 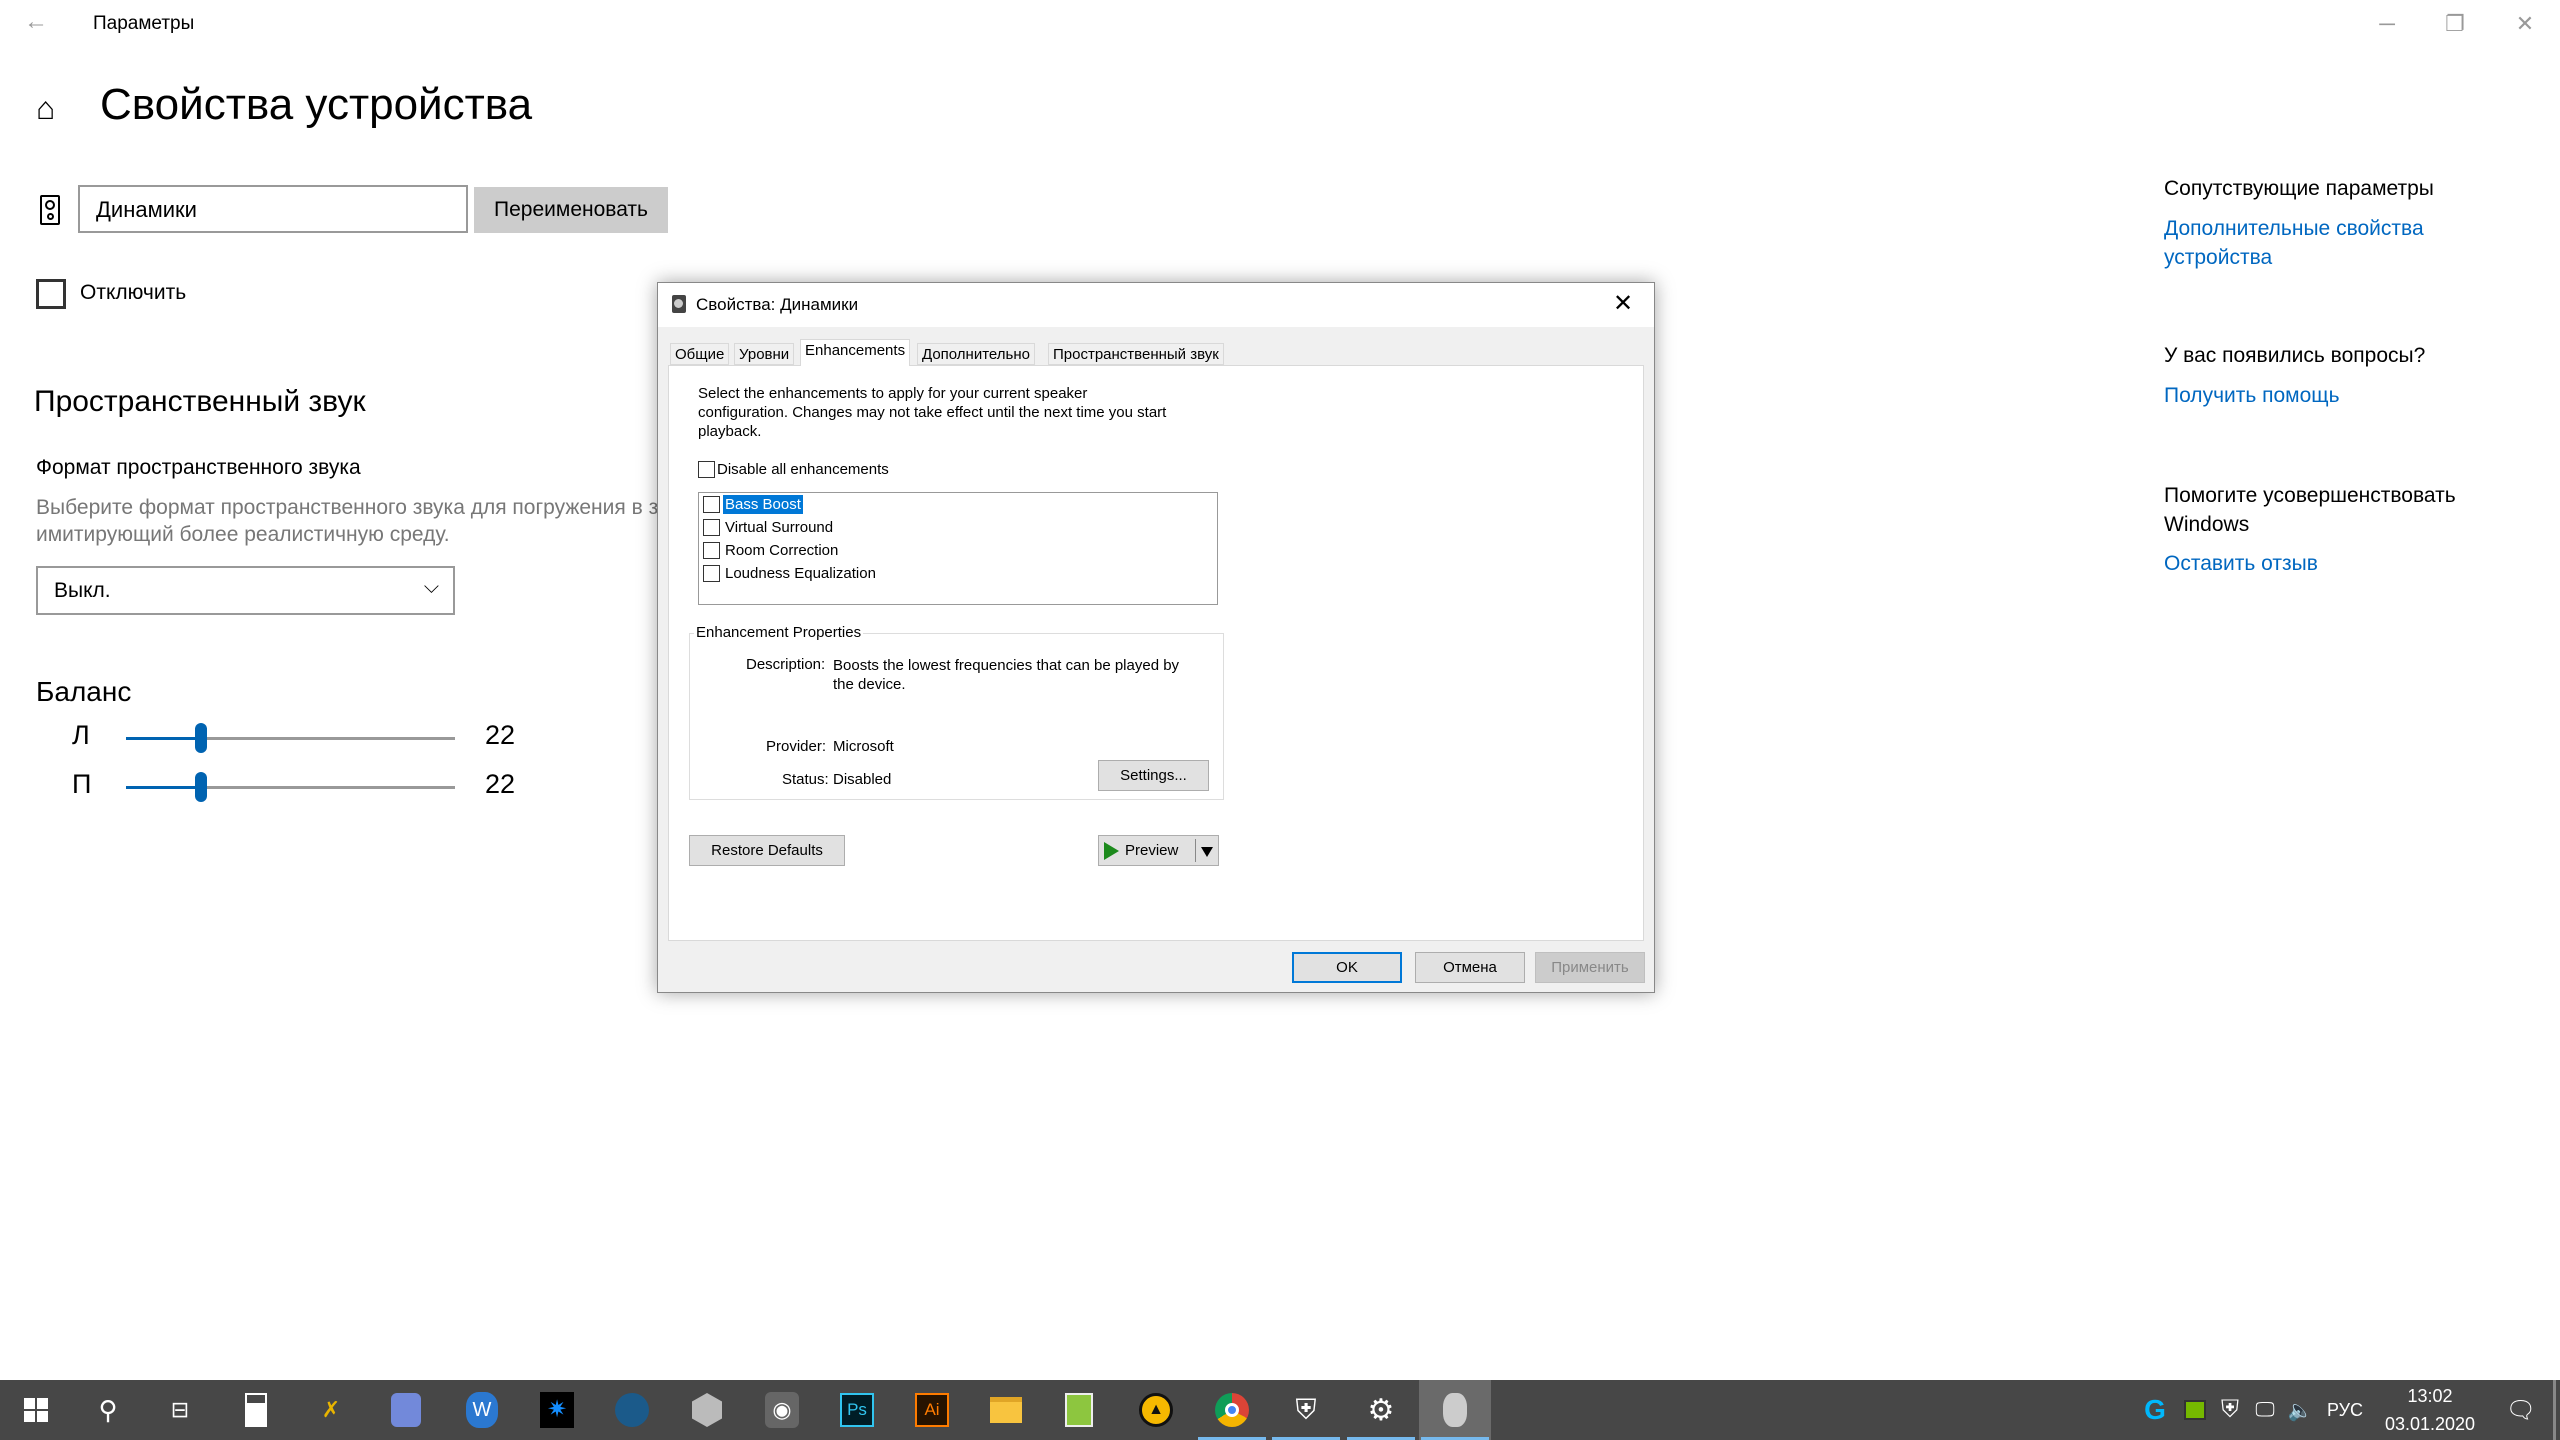 I want to click on bass-boost-checkbox, so click(x=711, y=504).